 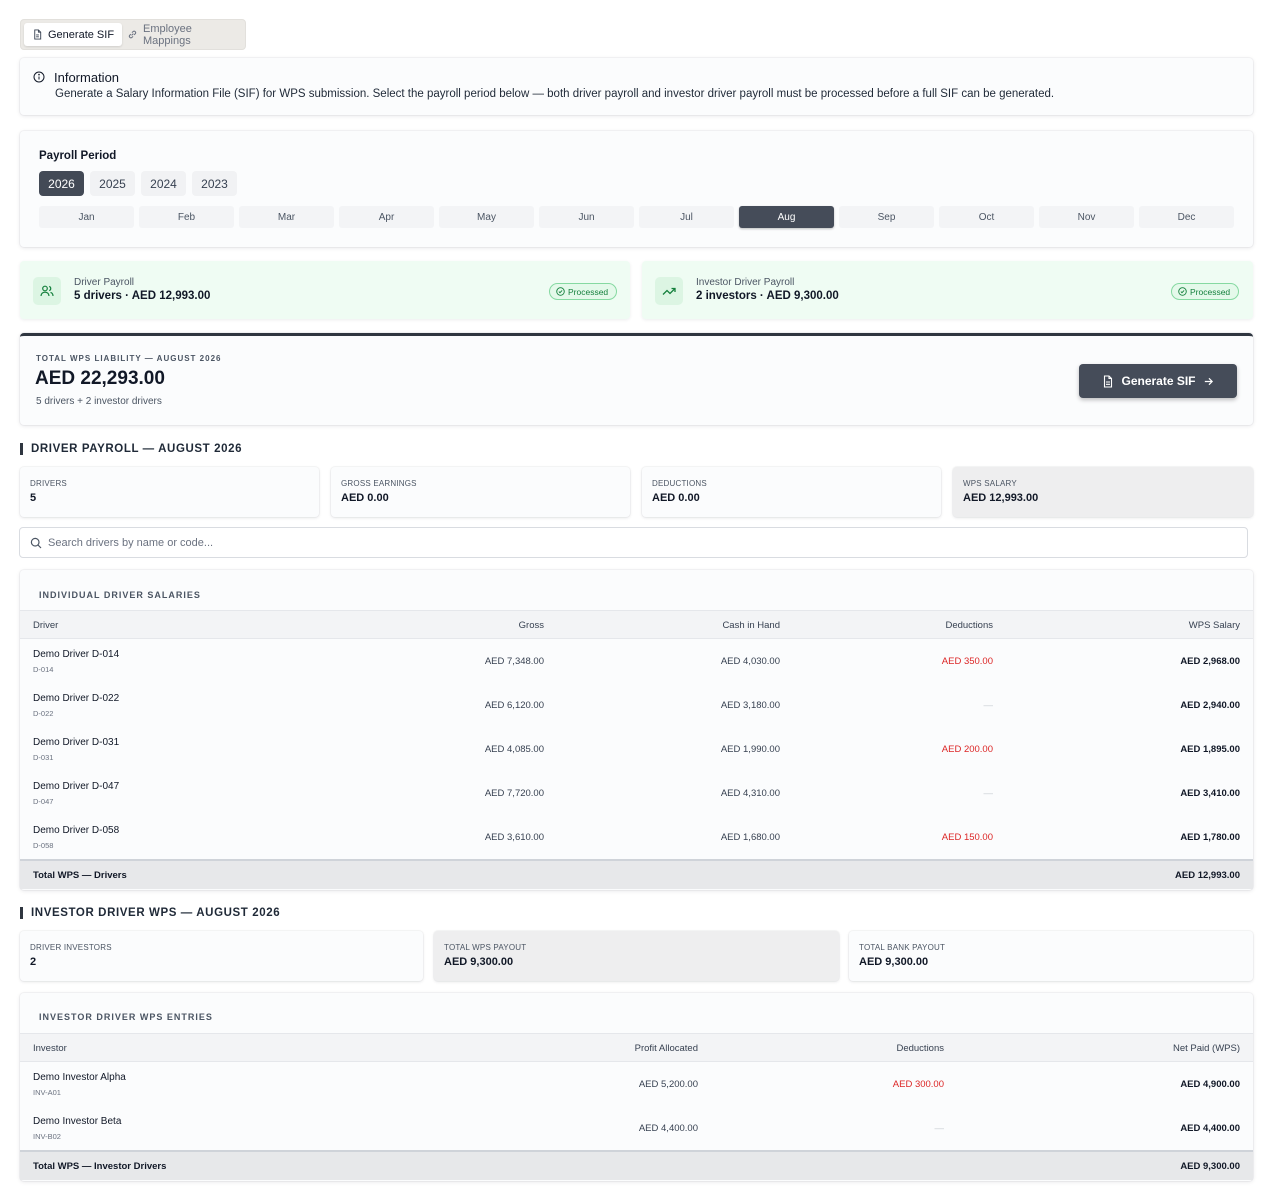 What do you see at coordinates (636, 956) in the screenshot?
I see `stat-total-wps-payout: TOTAL WPS PAYOUT AED 9,300.00` at bounding box center [636, 956].